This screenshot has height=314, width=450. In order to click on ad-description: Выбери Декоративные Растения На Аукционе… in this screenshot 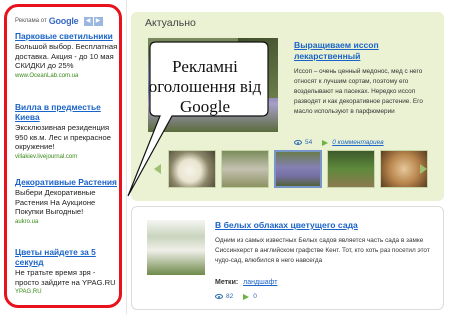, I will do `click(55, 202)`.